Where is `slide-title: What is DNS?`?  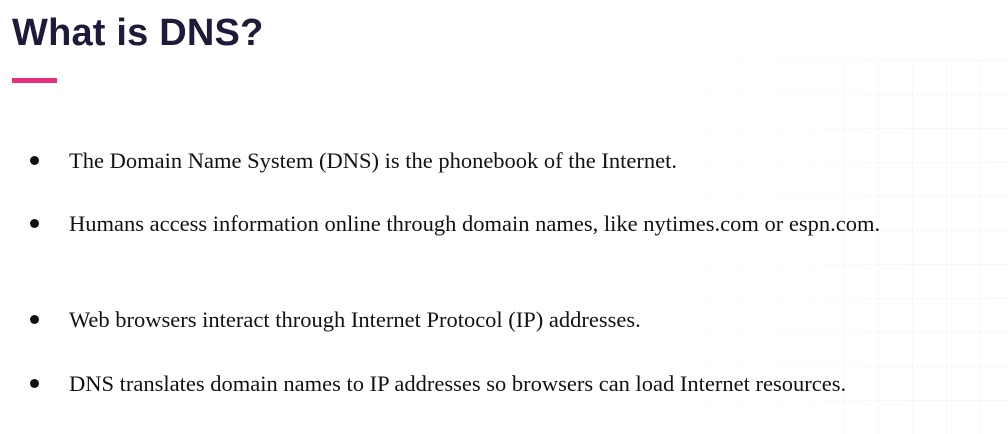 slide-title: What is DNS? is located at coordinates (138, 33).